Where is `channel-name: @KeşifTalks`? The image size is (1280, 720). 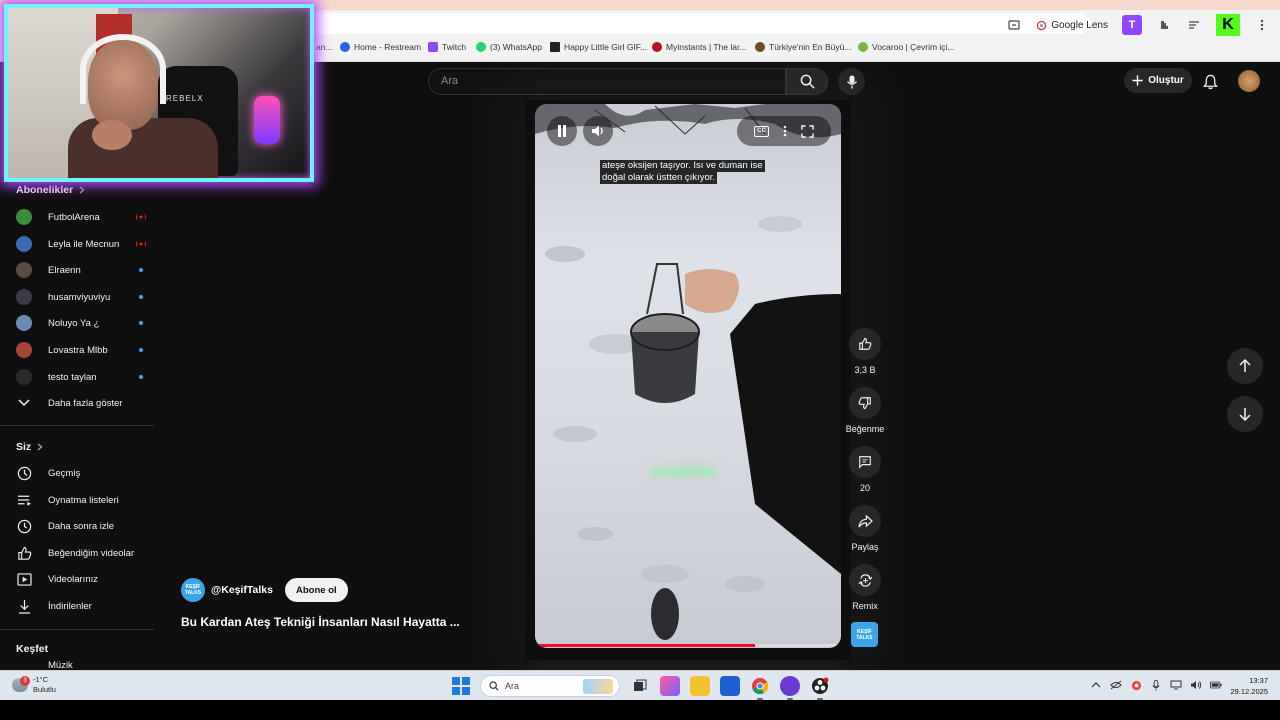 channel-name: @KeşifTalks is located at coordinates (242, 590).